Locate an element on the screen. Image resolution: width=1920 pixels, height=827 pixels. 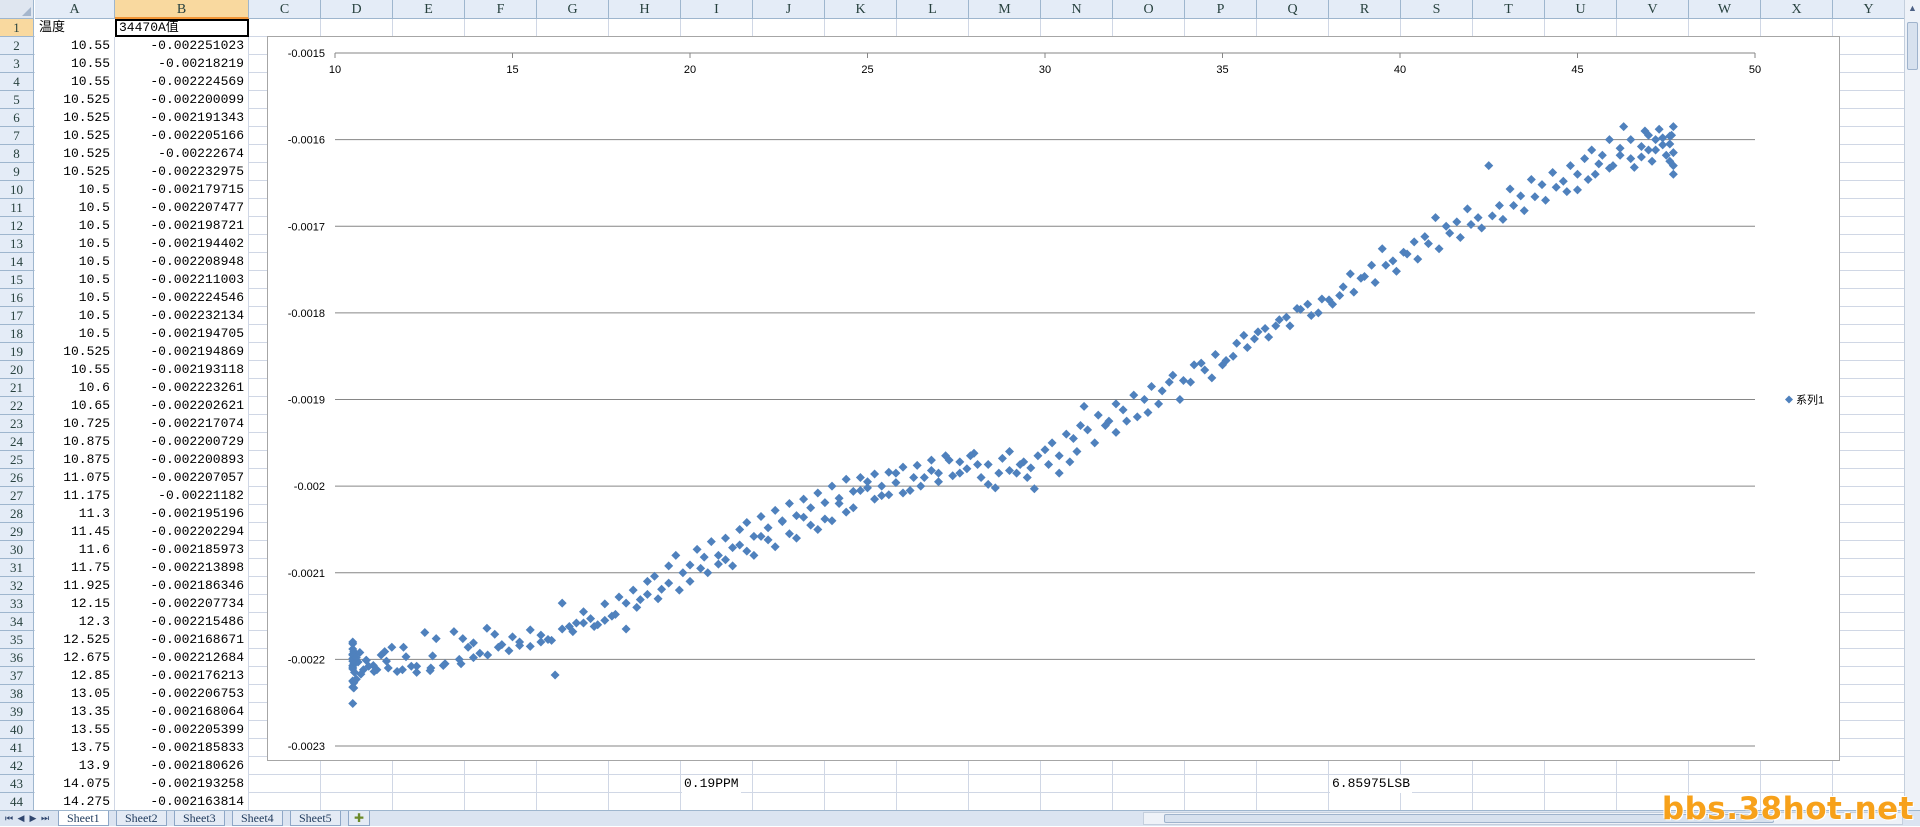
row-header-41: 41 is located at coordinates (17, 748).